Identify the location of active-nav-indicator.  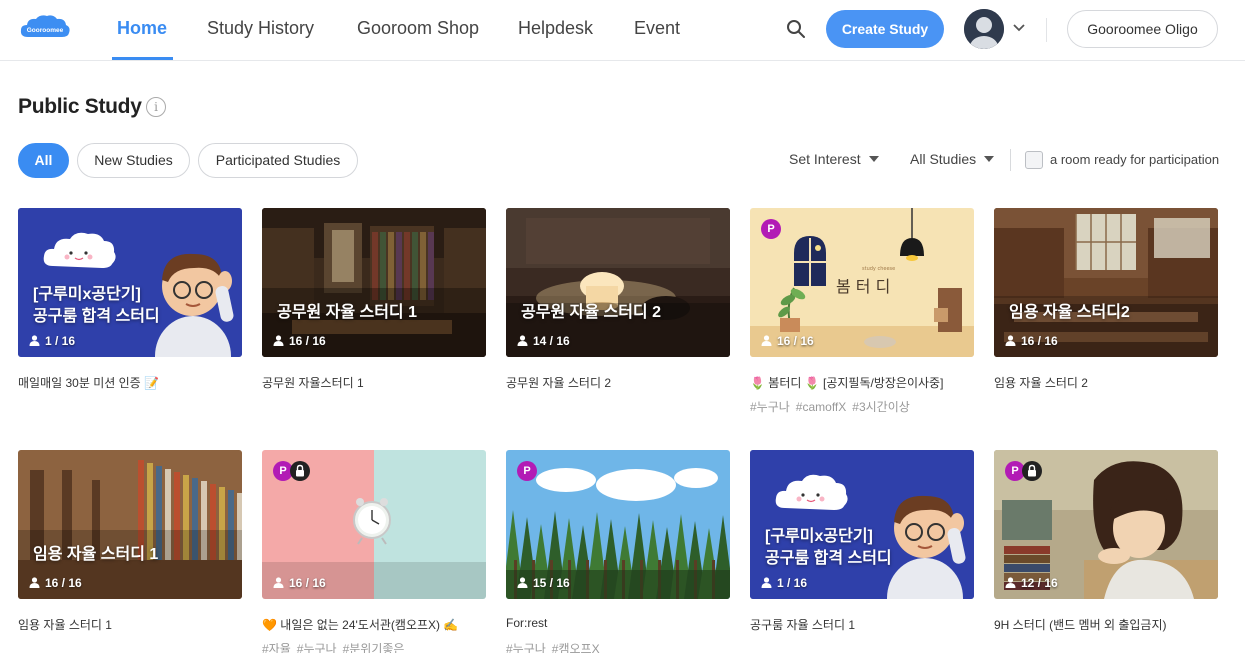
(142, 58).